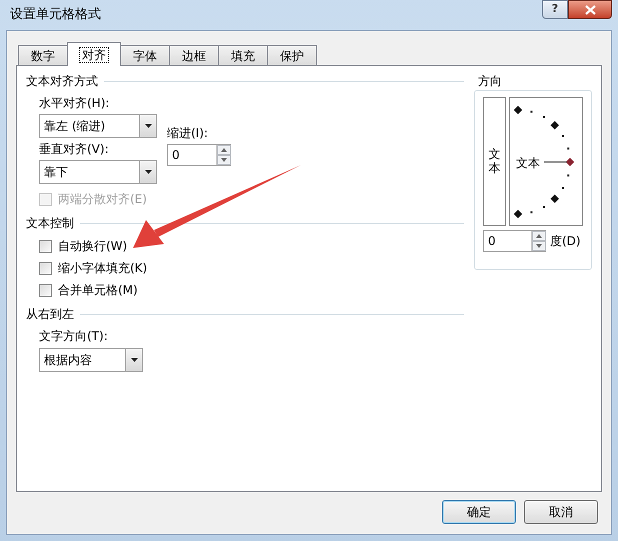  What do you see at coordinates (292, 55) in the screenshot?
I see `tab: 保护` at bounding box center [292, 55].